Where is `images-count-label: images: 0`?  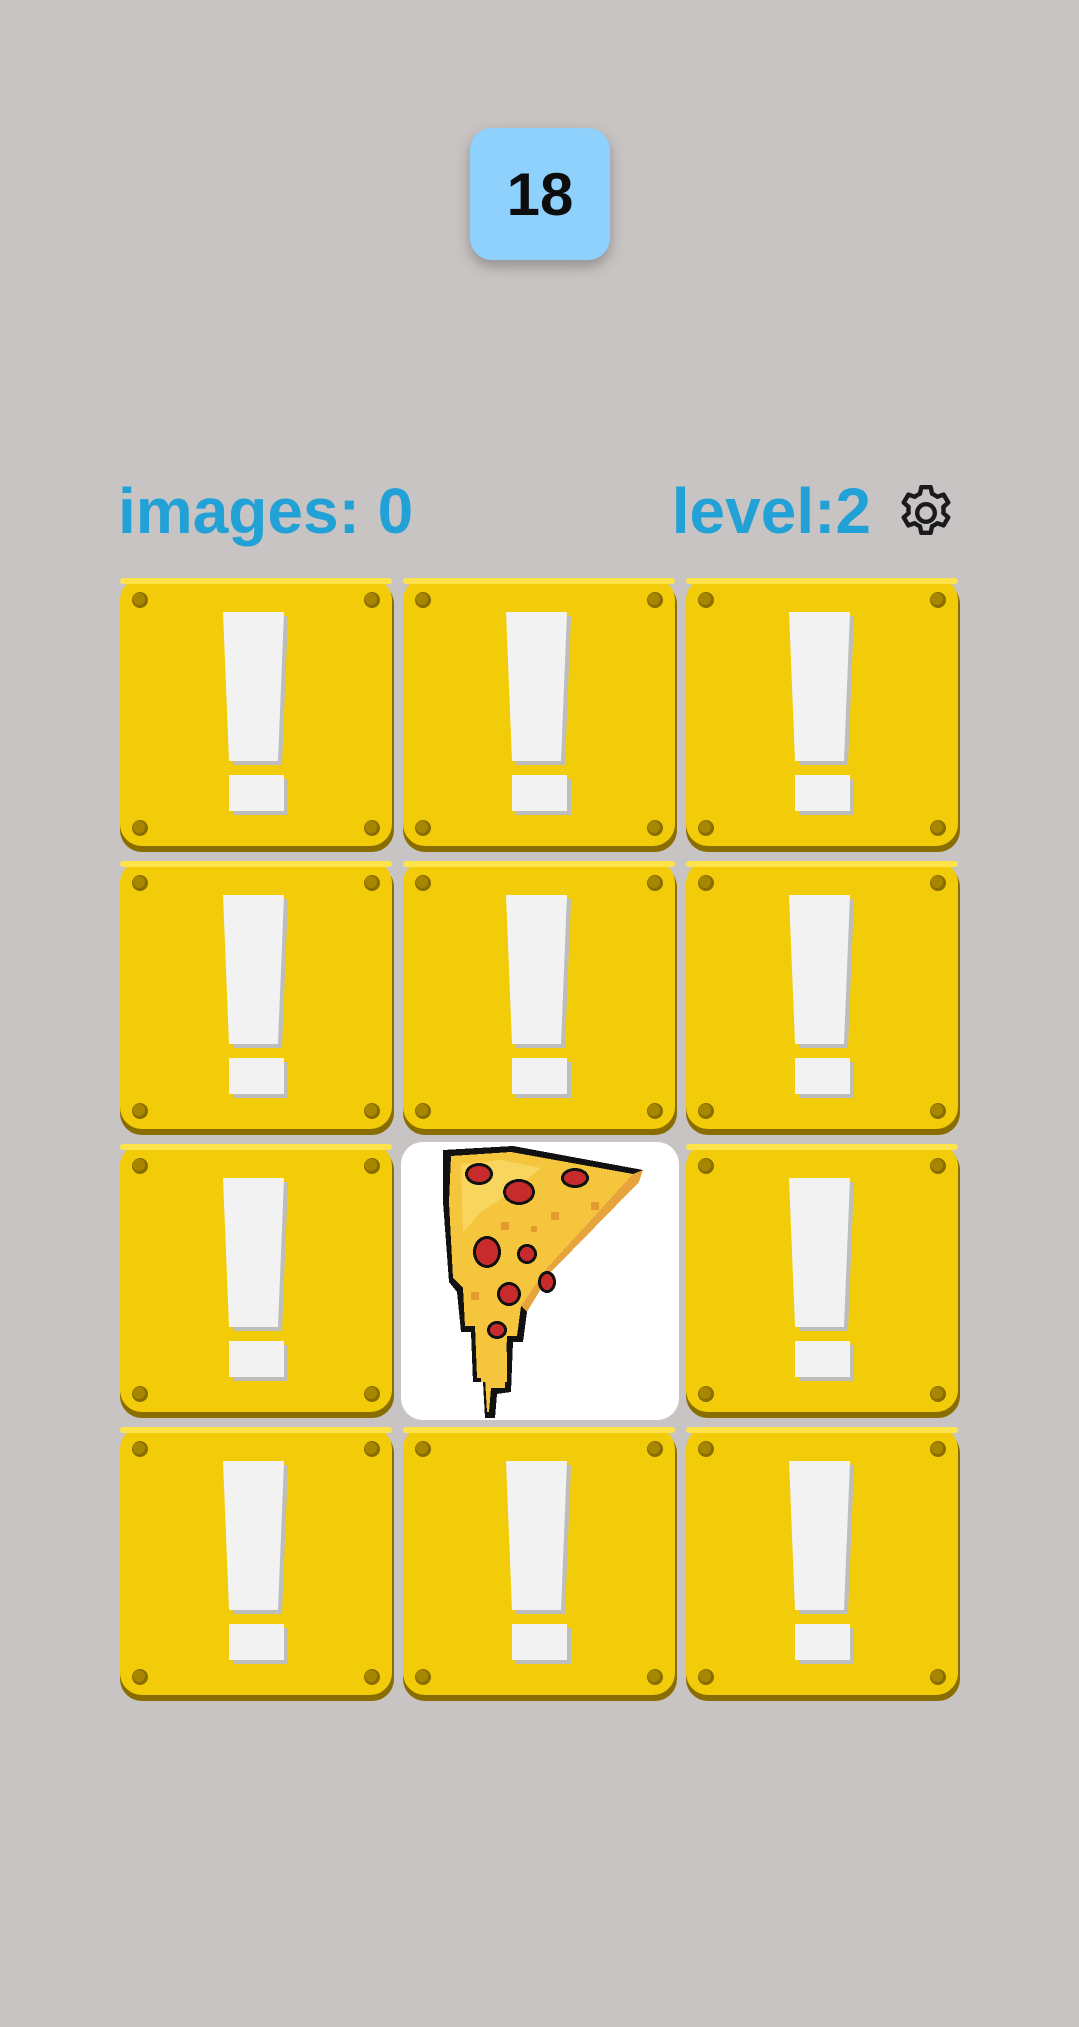 images-count-label: images: 0 is located at coordinates (266, 511).